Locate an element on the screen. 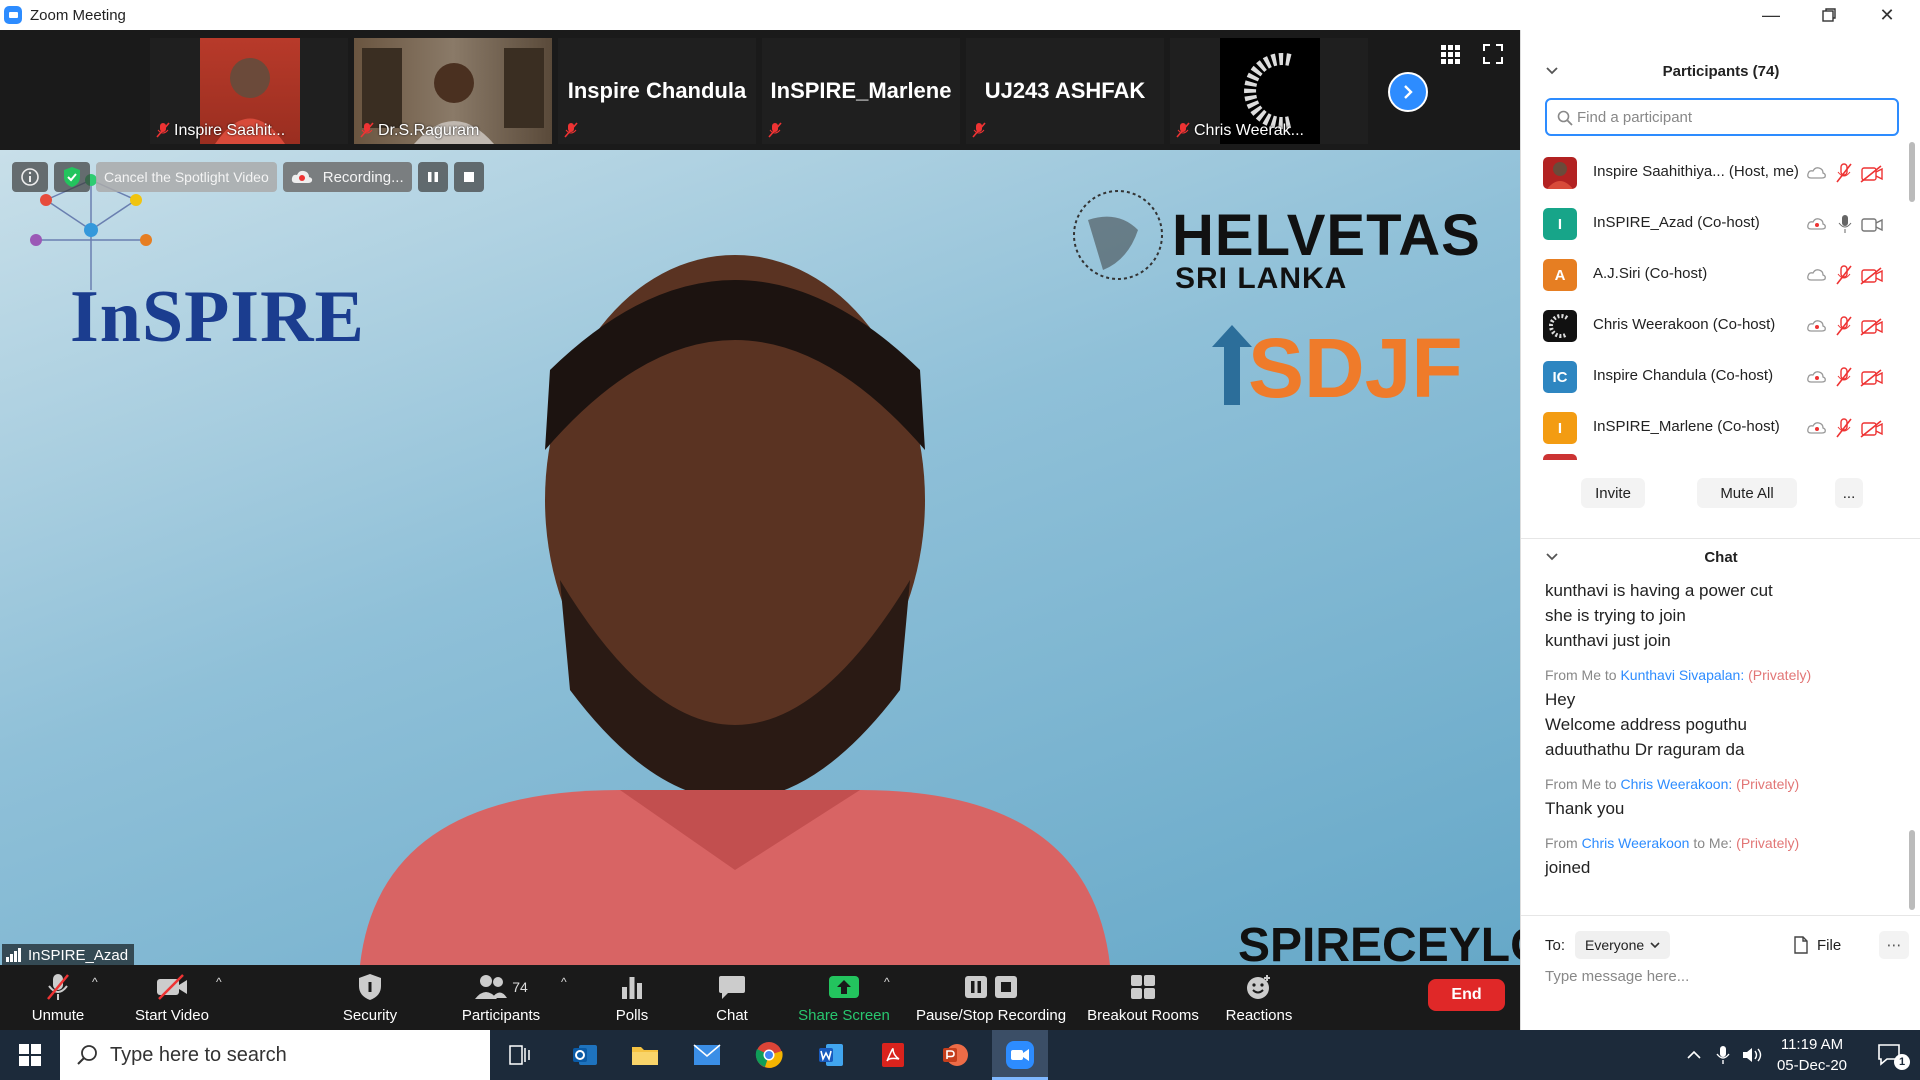 This screenshot has height=1080, width=1920. acrobat-app is located at coordinates (893, 1055).